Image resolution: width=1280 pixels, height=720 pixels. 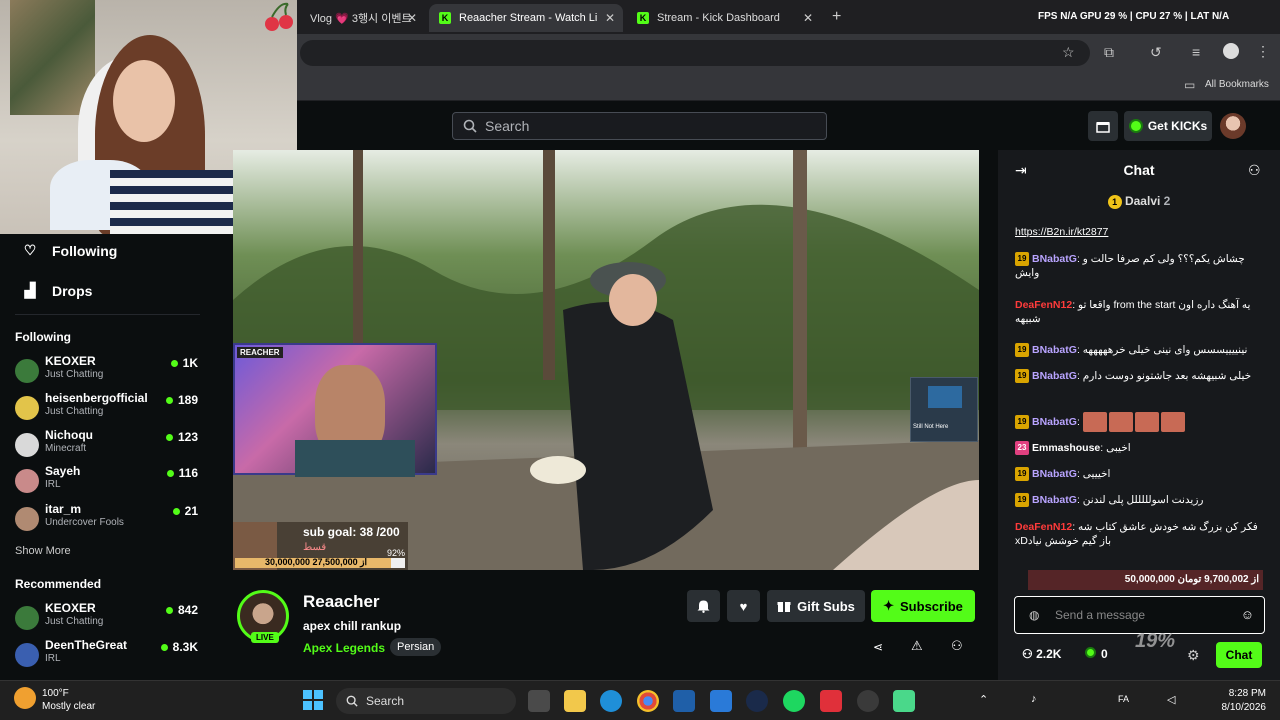 I want to click on report-warning-icon: ⚠, so click(x=917, y=646).